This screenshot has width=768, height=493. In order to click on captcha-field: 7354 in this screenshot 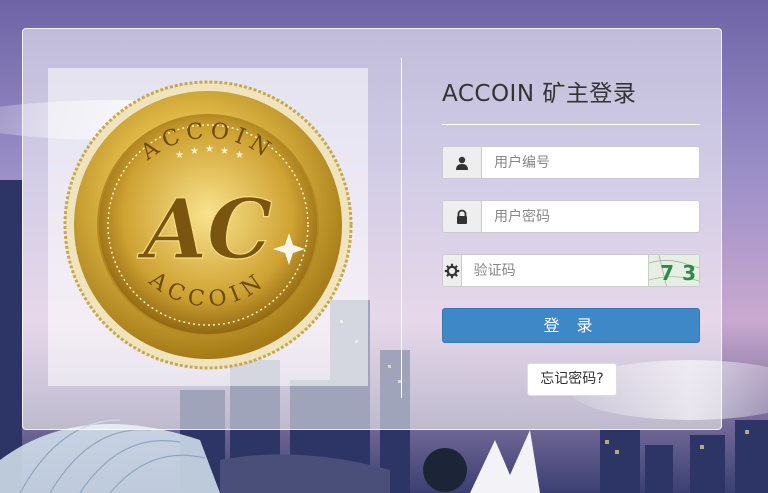, I will do `click(571, 270)`.